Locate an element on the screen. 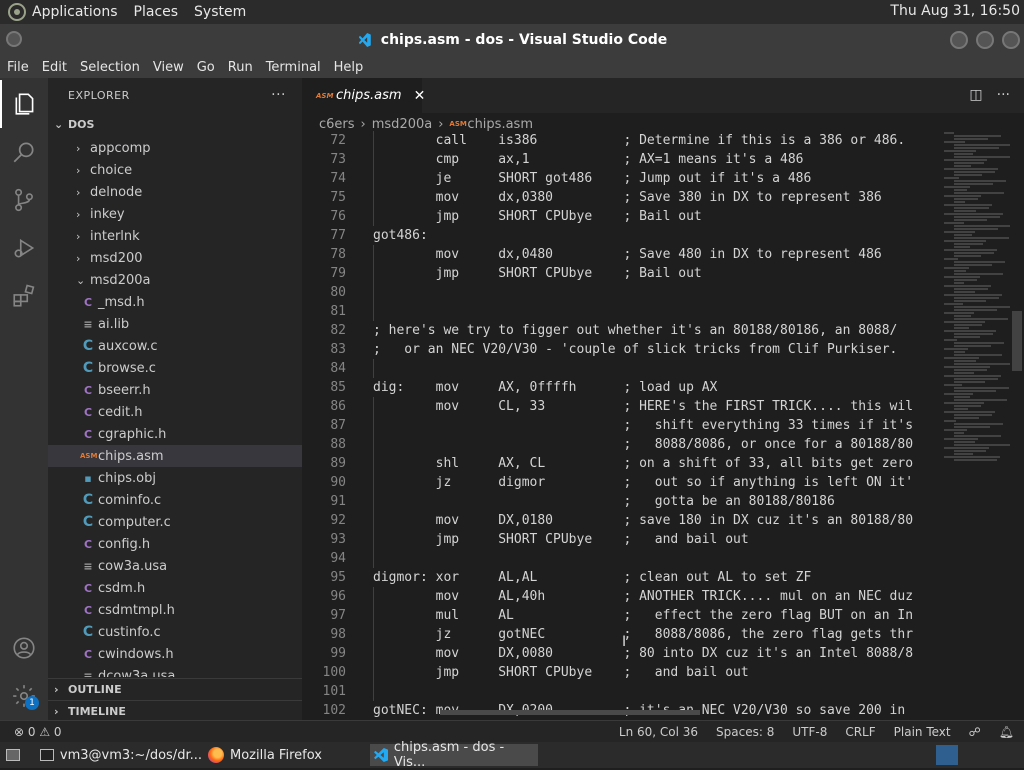 The image size is (1024, 770). vertical-scrollbar is located at coordinates (1017, 425).